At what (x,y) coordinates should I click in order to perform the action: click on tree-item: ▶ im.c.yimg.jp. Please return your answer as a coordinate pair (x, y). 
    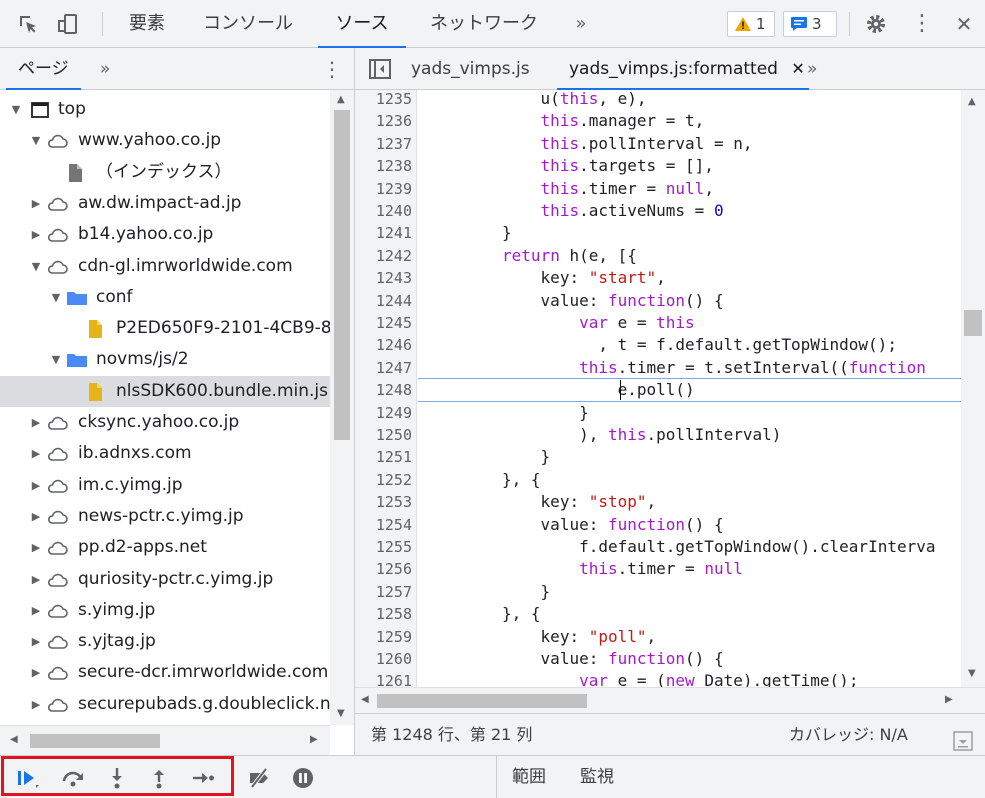
    Looking at the image, I should click on (165, 485).